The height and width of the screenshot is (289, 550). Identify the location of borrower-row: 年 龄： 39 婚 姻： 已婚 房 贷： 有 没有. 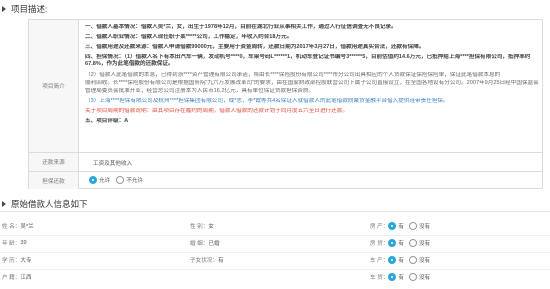
(275, 243).